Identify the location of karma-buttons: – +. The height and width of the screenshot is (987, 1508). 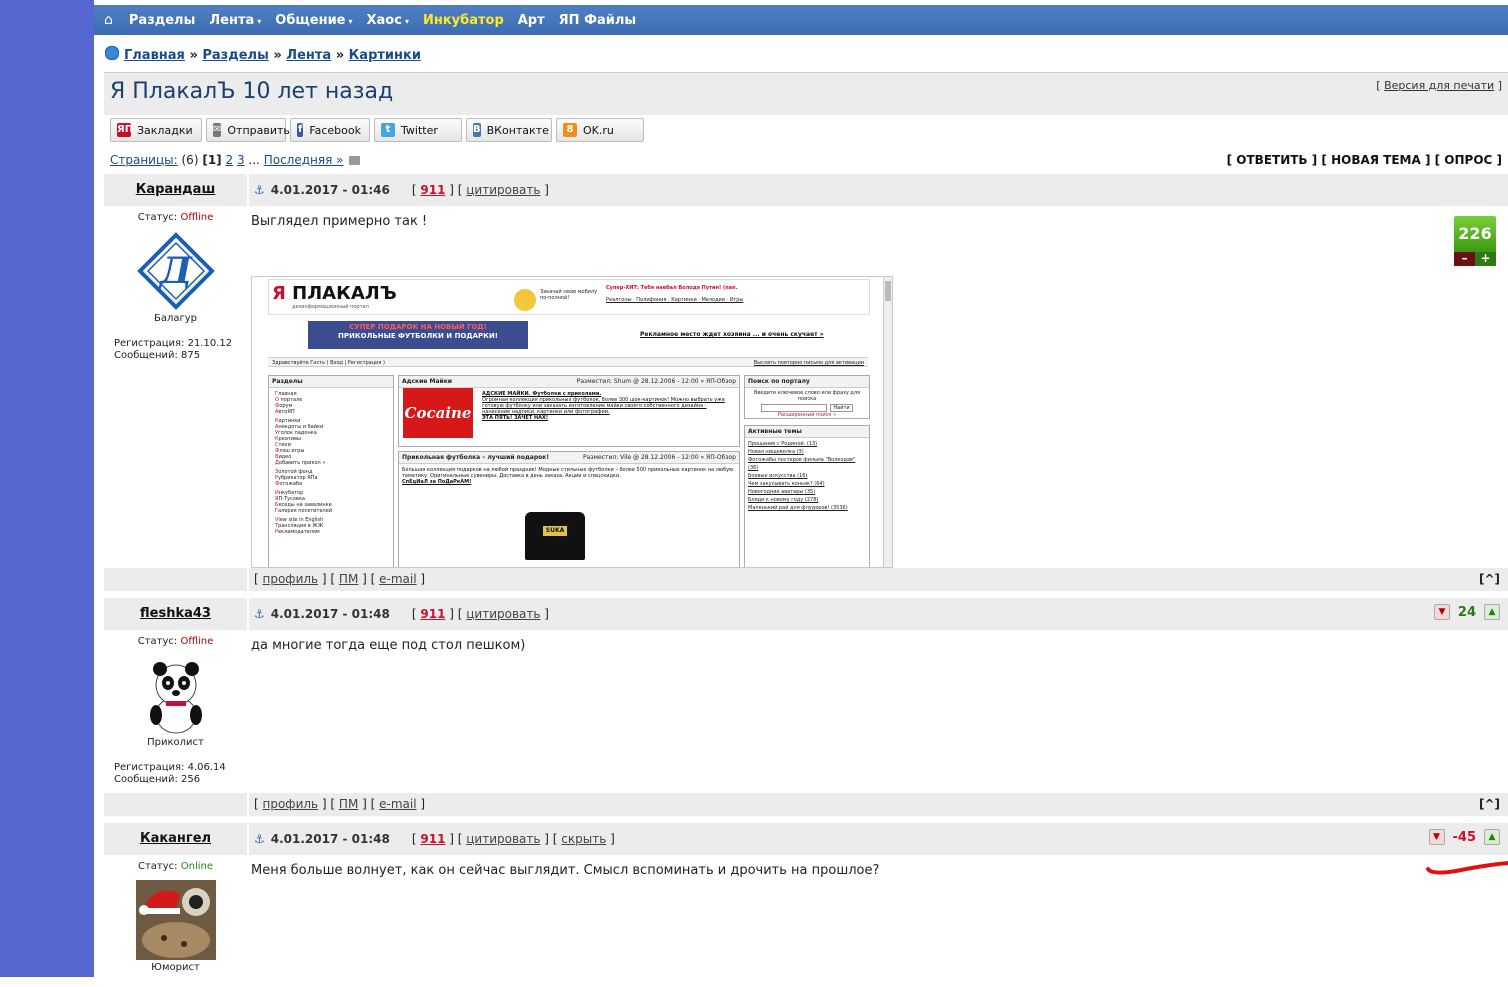
(1475, 259).